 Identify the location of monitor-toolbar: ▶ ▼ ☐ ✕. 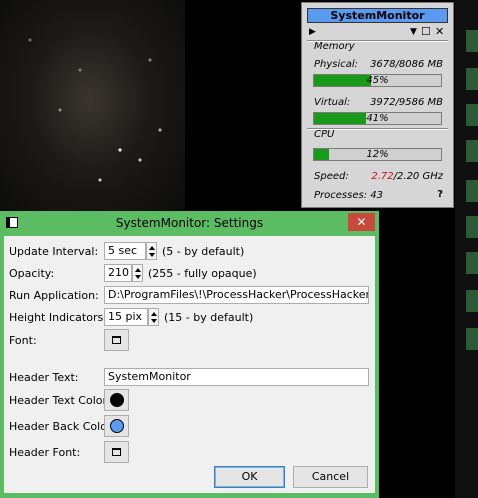
(377, 32).